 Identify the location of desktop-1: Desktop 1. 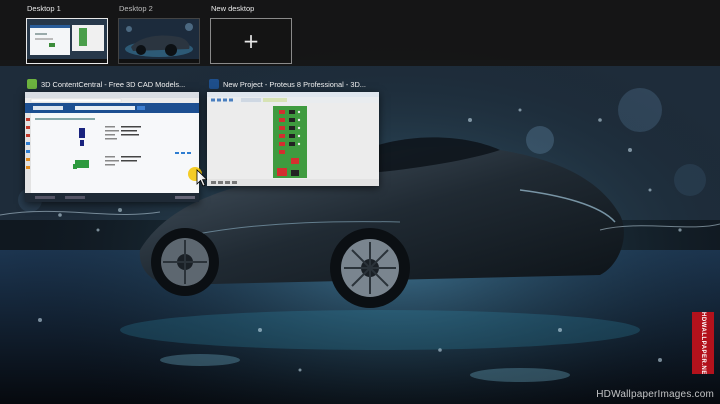
(67, 34).